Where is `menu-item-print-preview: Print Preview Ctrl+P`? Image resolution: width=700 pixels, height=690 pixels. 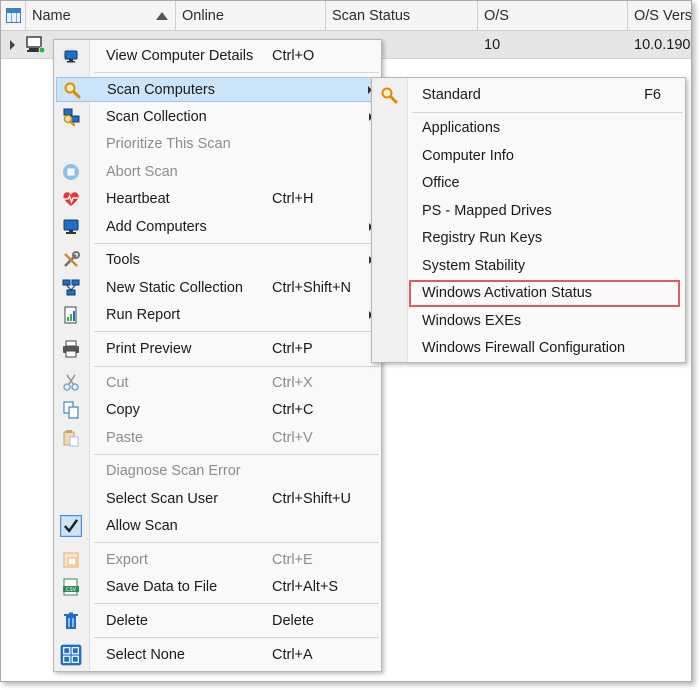 menu-item-print-preview: Print Preview Ctrl+P is located at coordinates (217, 349).